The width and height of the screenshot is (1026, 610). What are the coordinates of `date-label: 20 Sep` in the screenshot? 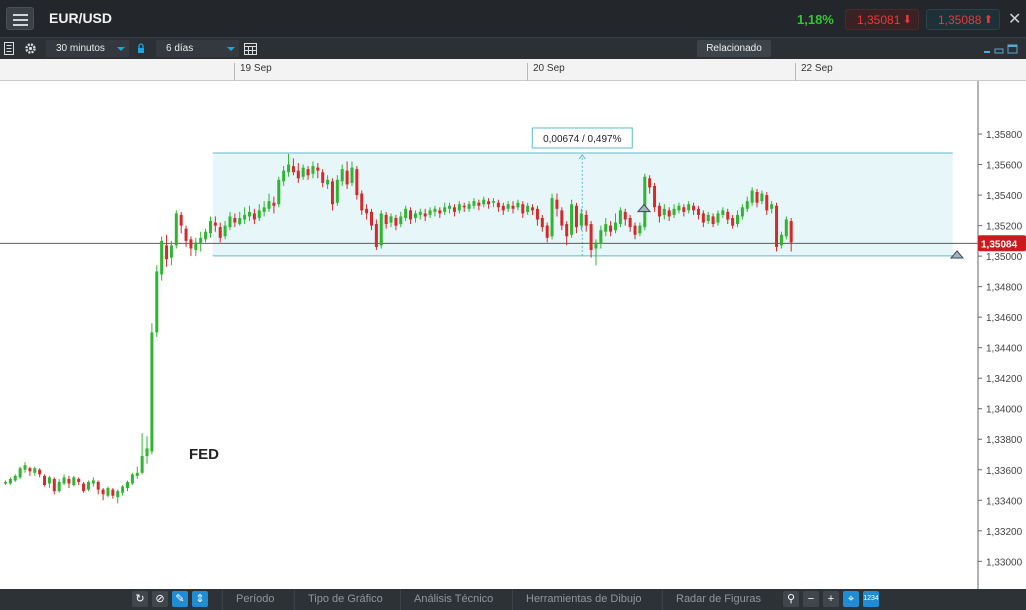 It's located at (546, 72).